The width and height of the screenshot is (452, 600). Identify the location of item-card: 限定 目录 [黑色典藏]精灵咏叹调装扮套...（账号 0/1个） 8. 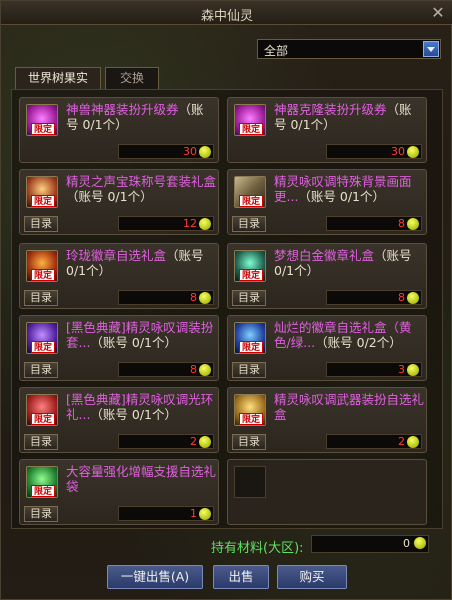
(119, 348).